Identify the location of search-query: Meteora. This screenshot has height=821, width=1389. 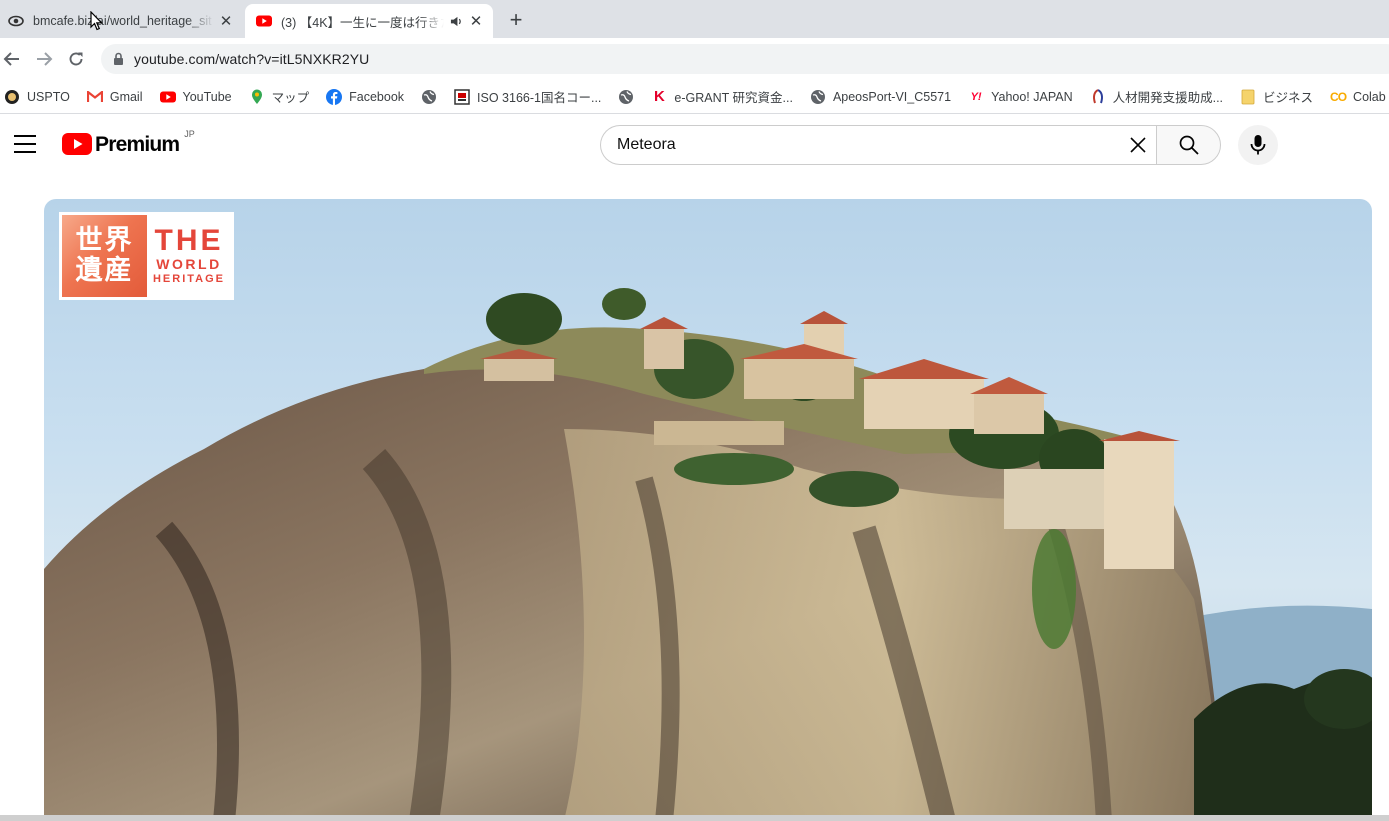
(646, 144).